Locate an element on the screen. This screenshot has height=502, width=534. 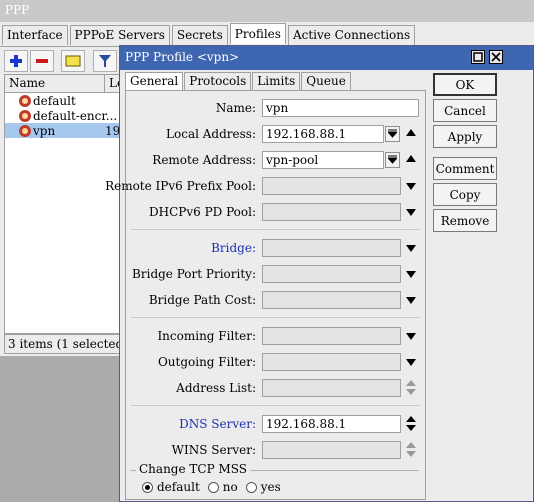
tab-general: General is located at coordinates (154, 81).